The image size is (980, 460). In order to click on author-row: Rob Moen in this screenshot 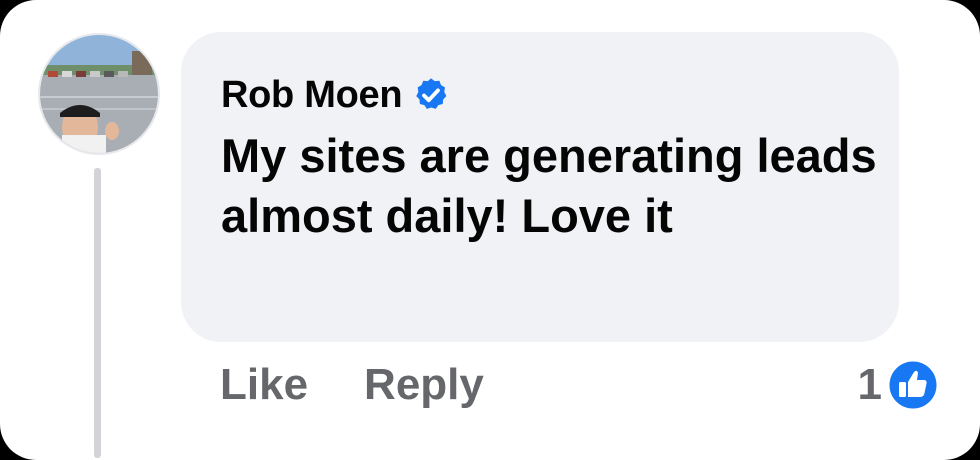, I will do `click(545, 95)`.